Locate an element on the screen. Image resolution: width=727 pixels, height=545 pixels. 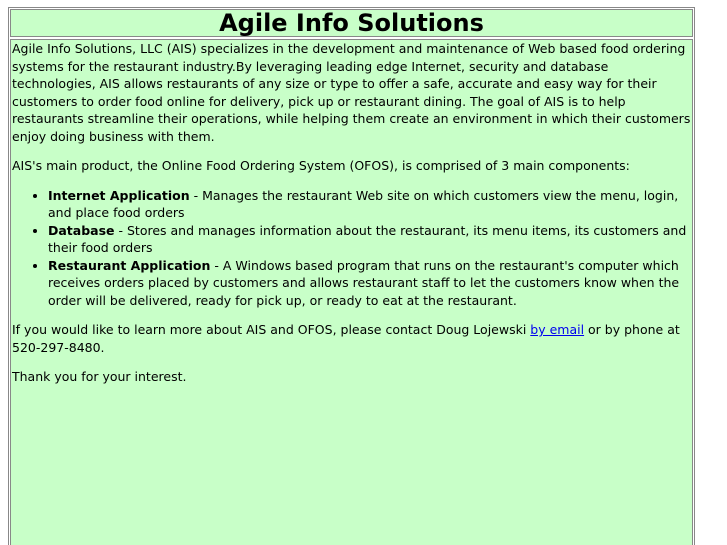
header-banner: Agile Info Solutions is located at coordinates (351, 23).